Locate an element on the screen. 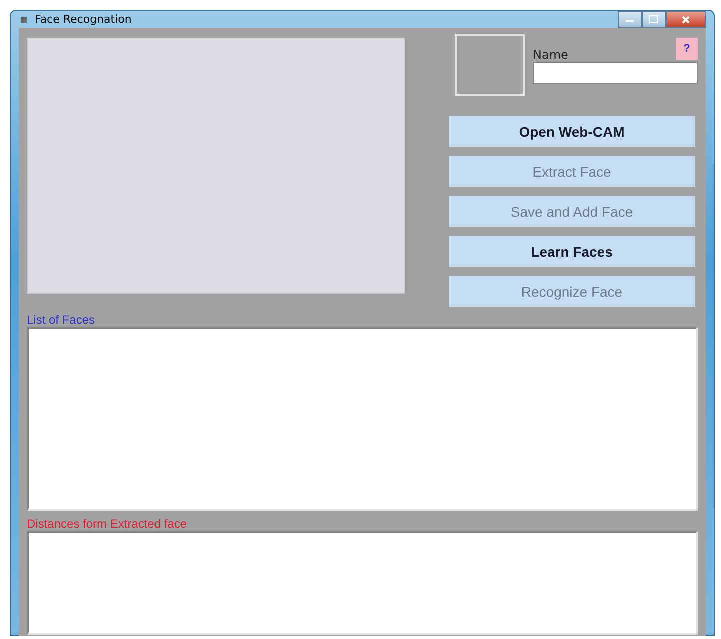 The height and width of the screenshot is (639, 721). close-button is located at coordinates (686, 19).